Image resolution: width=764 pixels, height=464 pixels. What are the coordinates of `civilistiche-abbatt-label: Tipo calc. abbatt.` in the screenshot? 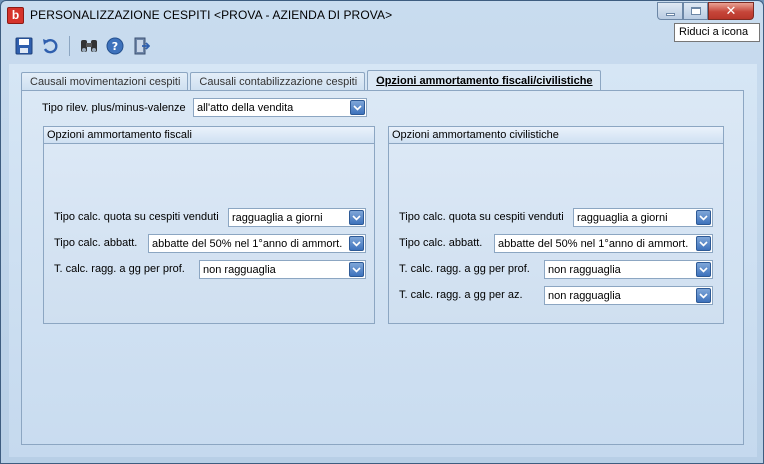 It's located at (441, 243).